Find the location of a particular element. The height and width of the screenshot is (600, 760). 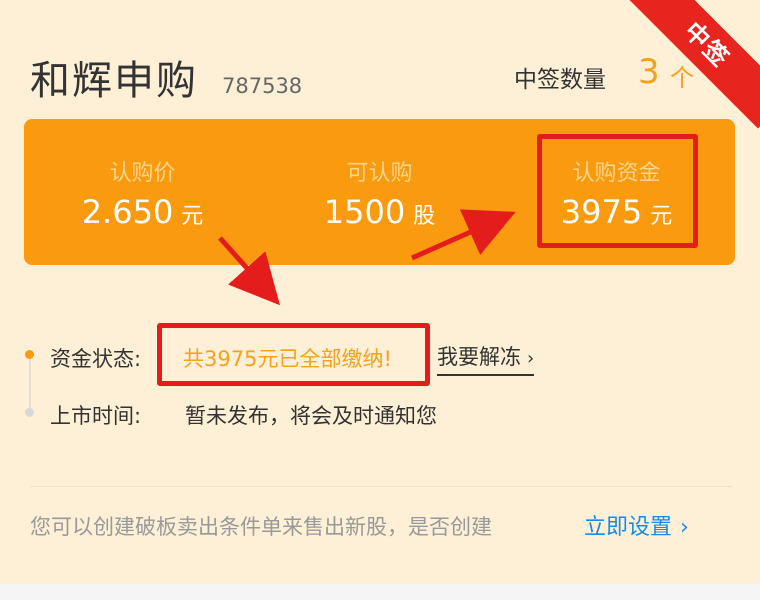

conditional-order-hint: 您可以创建破板卖出条件单来售出新股，是否创建 is located at coordinates (261, 527).